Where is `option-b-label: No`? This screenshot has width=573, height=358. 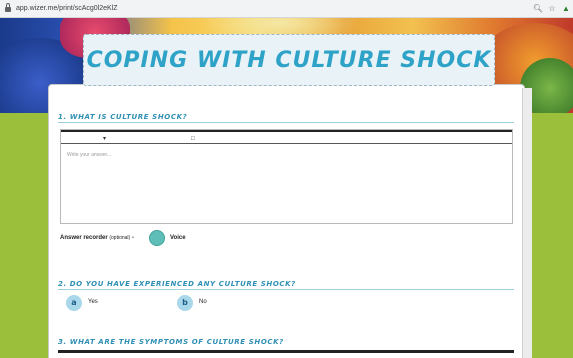 option-b-label: No is located at coordinates (203, 302).